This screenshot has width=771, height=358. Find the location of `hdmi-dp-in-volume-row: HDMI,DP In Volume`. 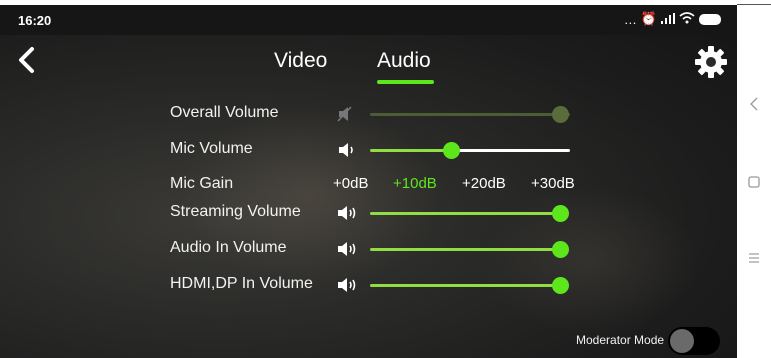

hdmi-dp-in-volume-row: HDMI,DP In Volume is located at coordinates (380, 287).